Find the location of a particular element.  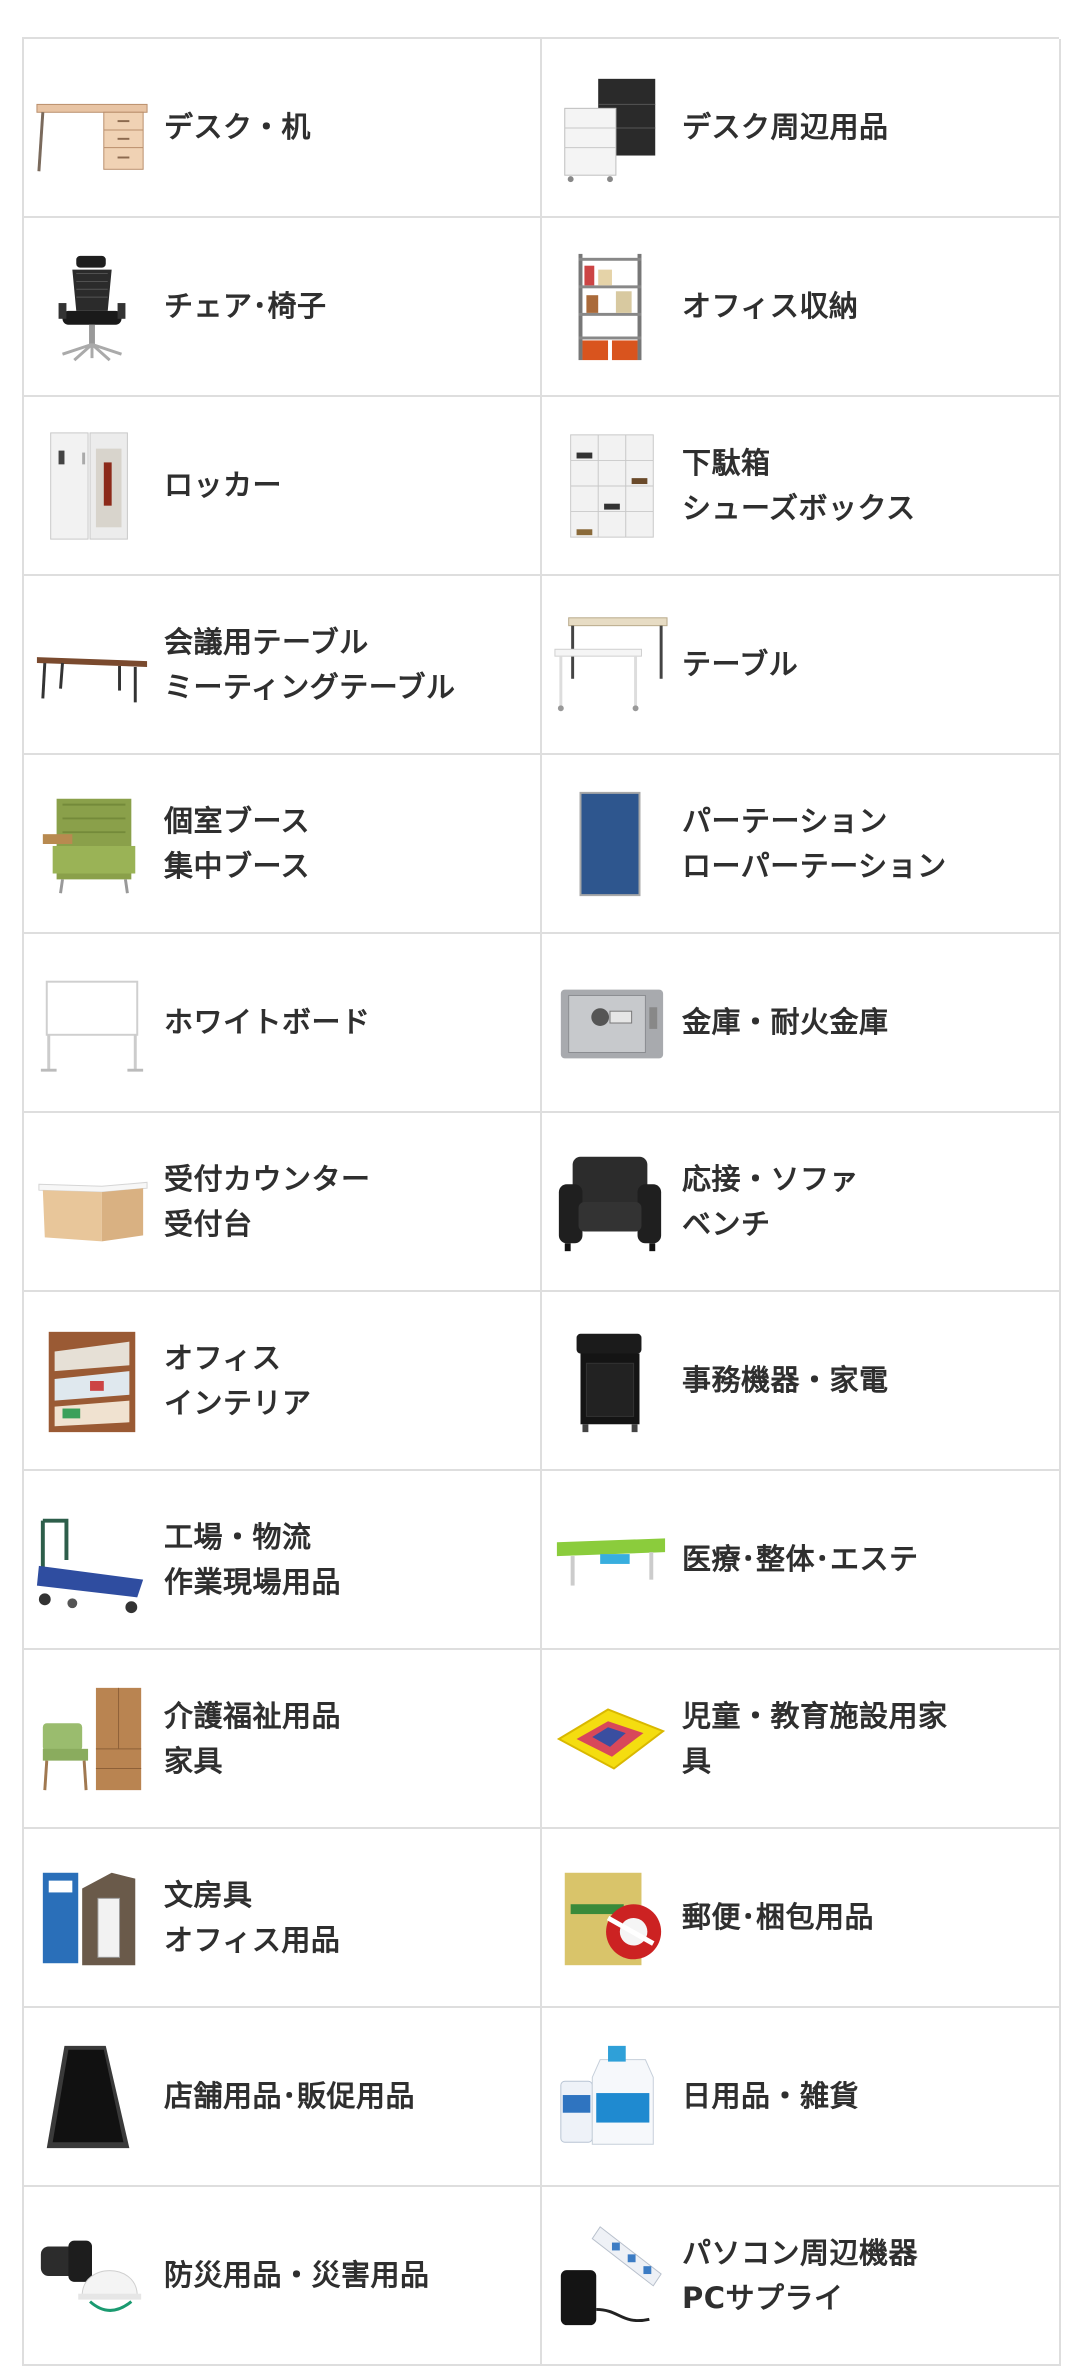

category-mail-packing: 郵便･梱包用品 is located at coordinates (801, 1918).